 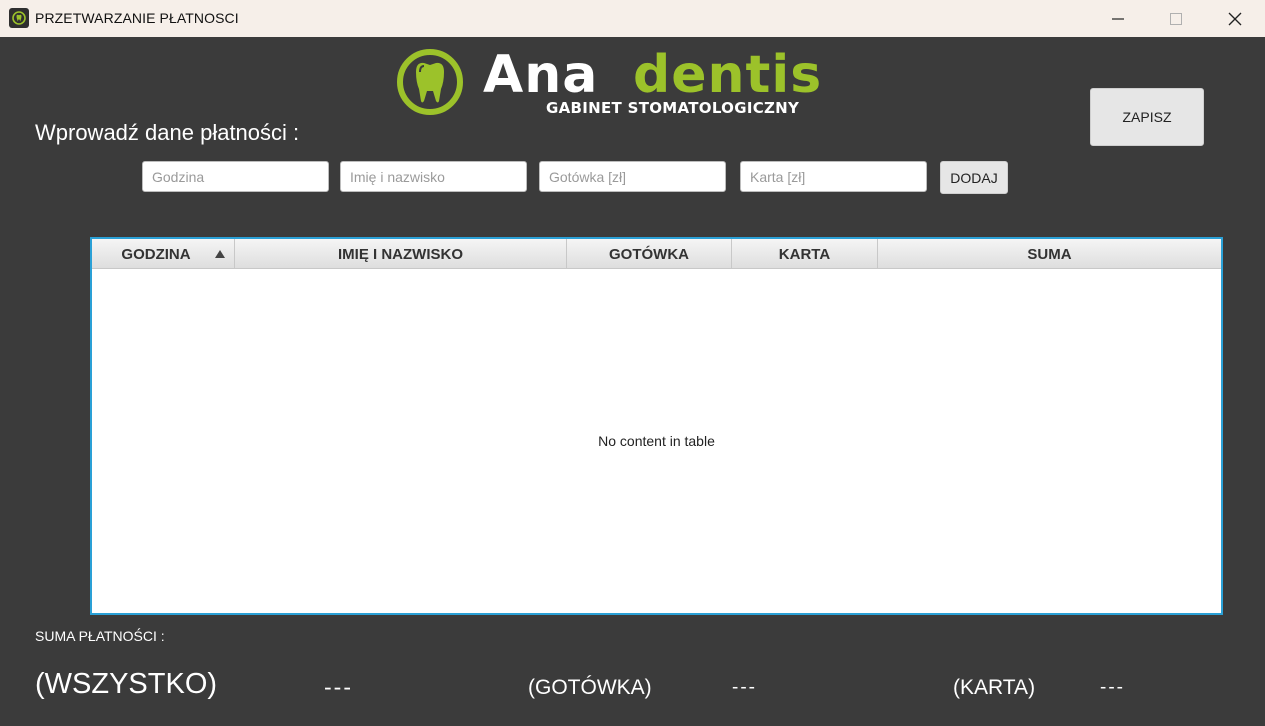 I want to click on column-header-godzina: GODZINA, so click(x=163, y=254).